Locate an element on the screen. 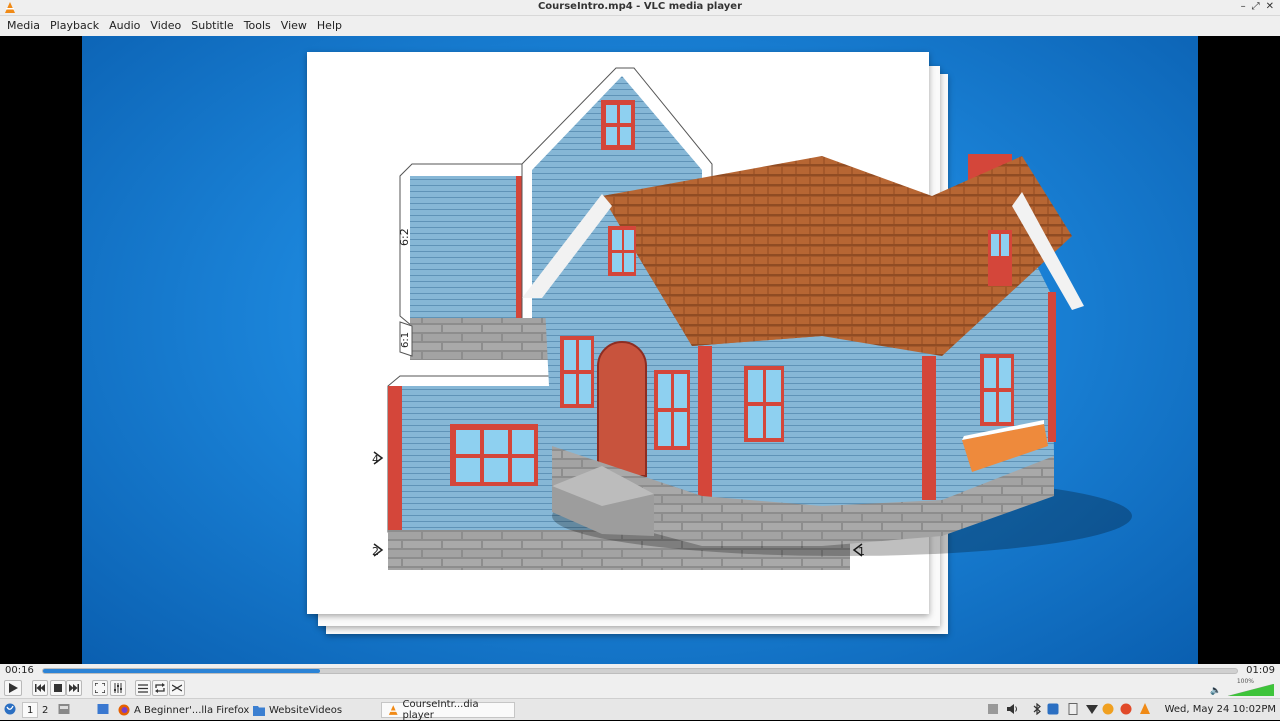 This screenshot has width=1280, height=721. playlist-button is located at coordinates (143, 688).